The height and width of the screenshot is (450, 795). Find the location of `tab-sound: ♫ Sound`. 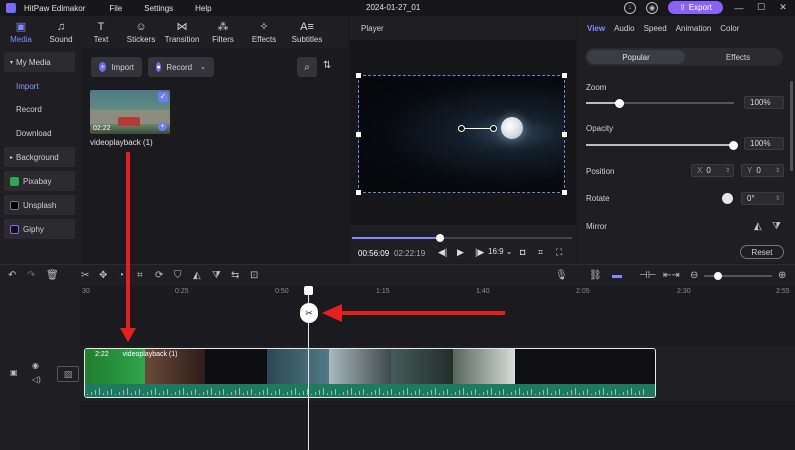

tab-sound: ♫ Sound is located at coordinates (61, 32).